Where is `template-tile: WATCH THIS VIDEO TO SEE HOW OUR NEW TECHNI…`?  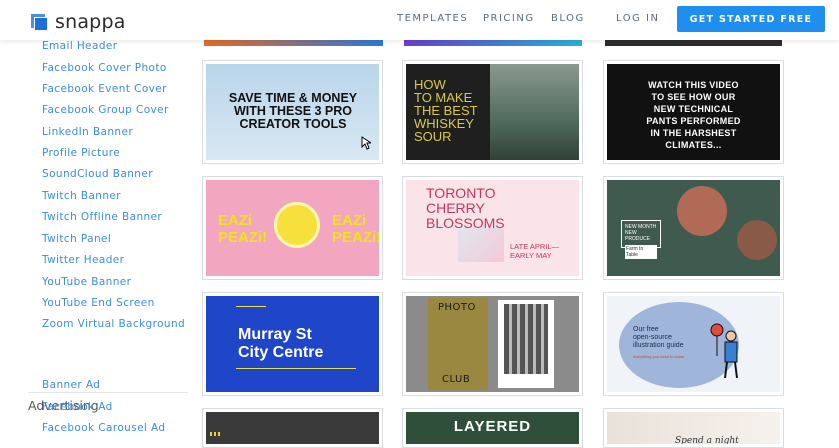 template-tile: WATCH THIS VIDEO TO SEE HOW OUR NEW TECHNI… is located at coordinates (693, 112).